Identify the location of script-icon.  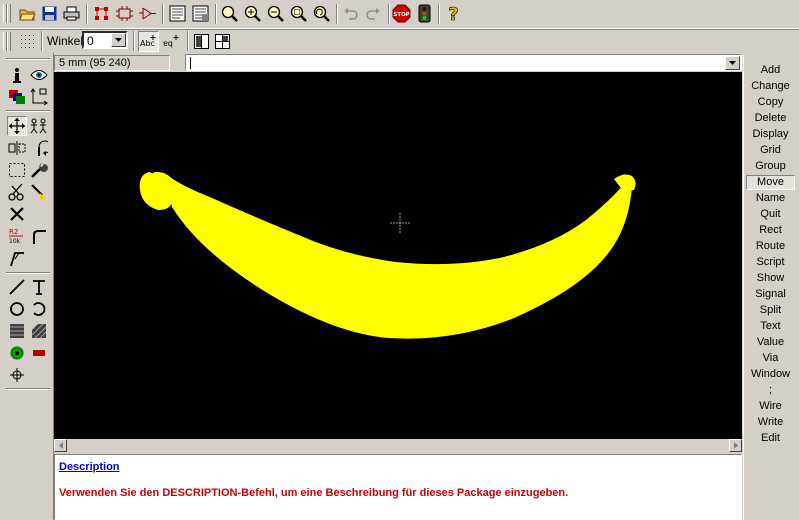
(177, 13).